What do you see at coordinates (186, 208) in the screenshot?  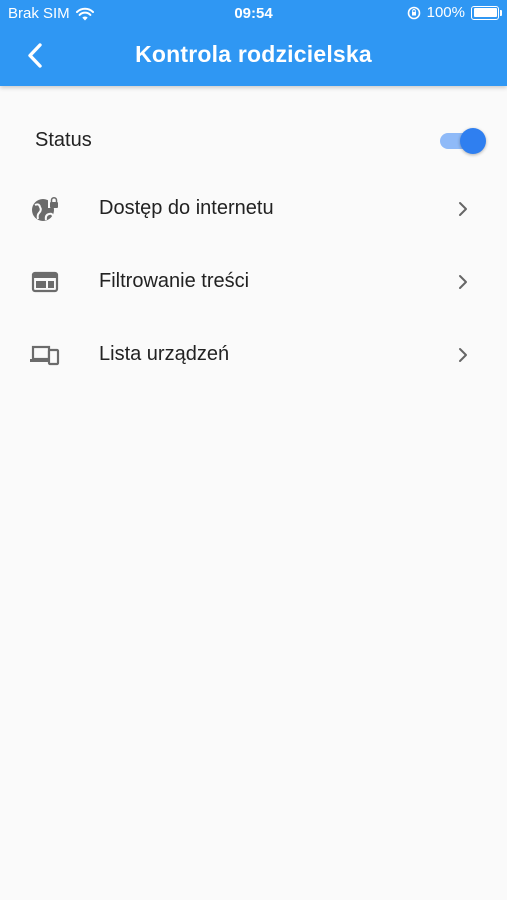 I see `menu-item-label: Dostęp do internetu` at bounding box center [186, 208].